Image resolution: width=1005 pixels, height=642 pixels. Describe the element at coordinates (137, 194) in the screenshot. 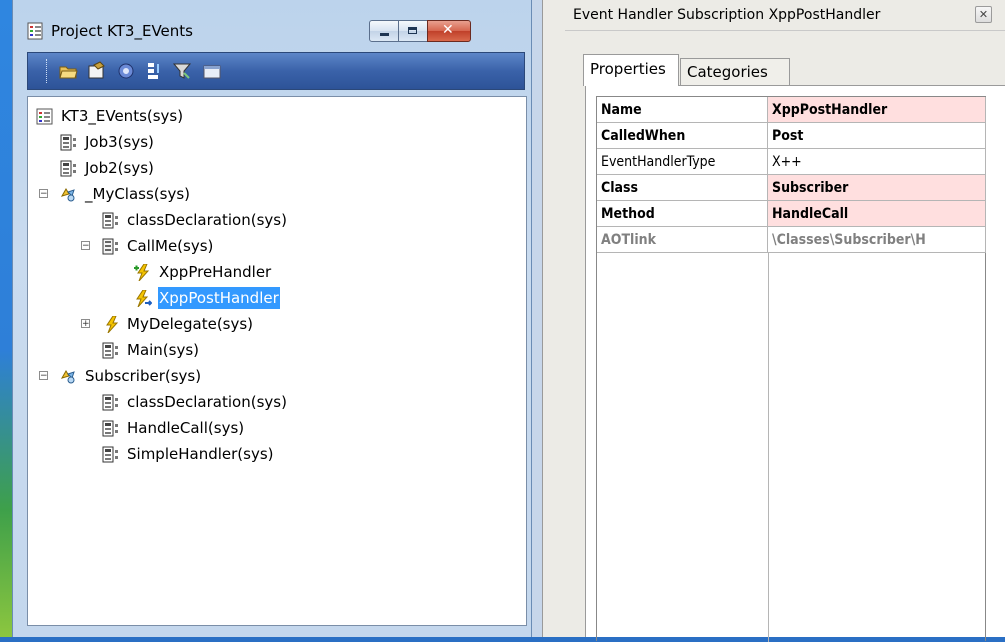

I see `tree-node-label: _MyClass(sys)` at that location.